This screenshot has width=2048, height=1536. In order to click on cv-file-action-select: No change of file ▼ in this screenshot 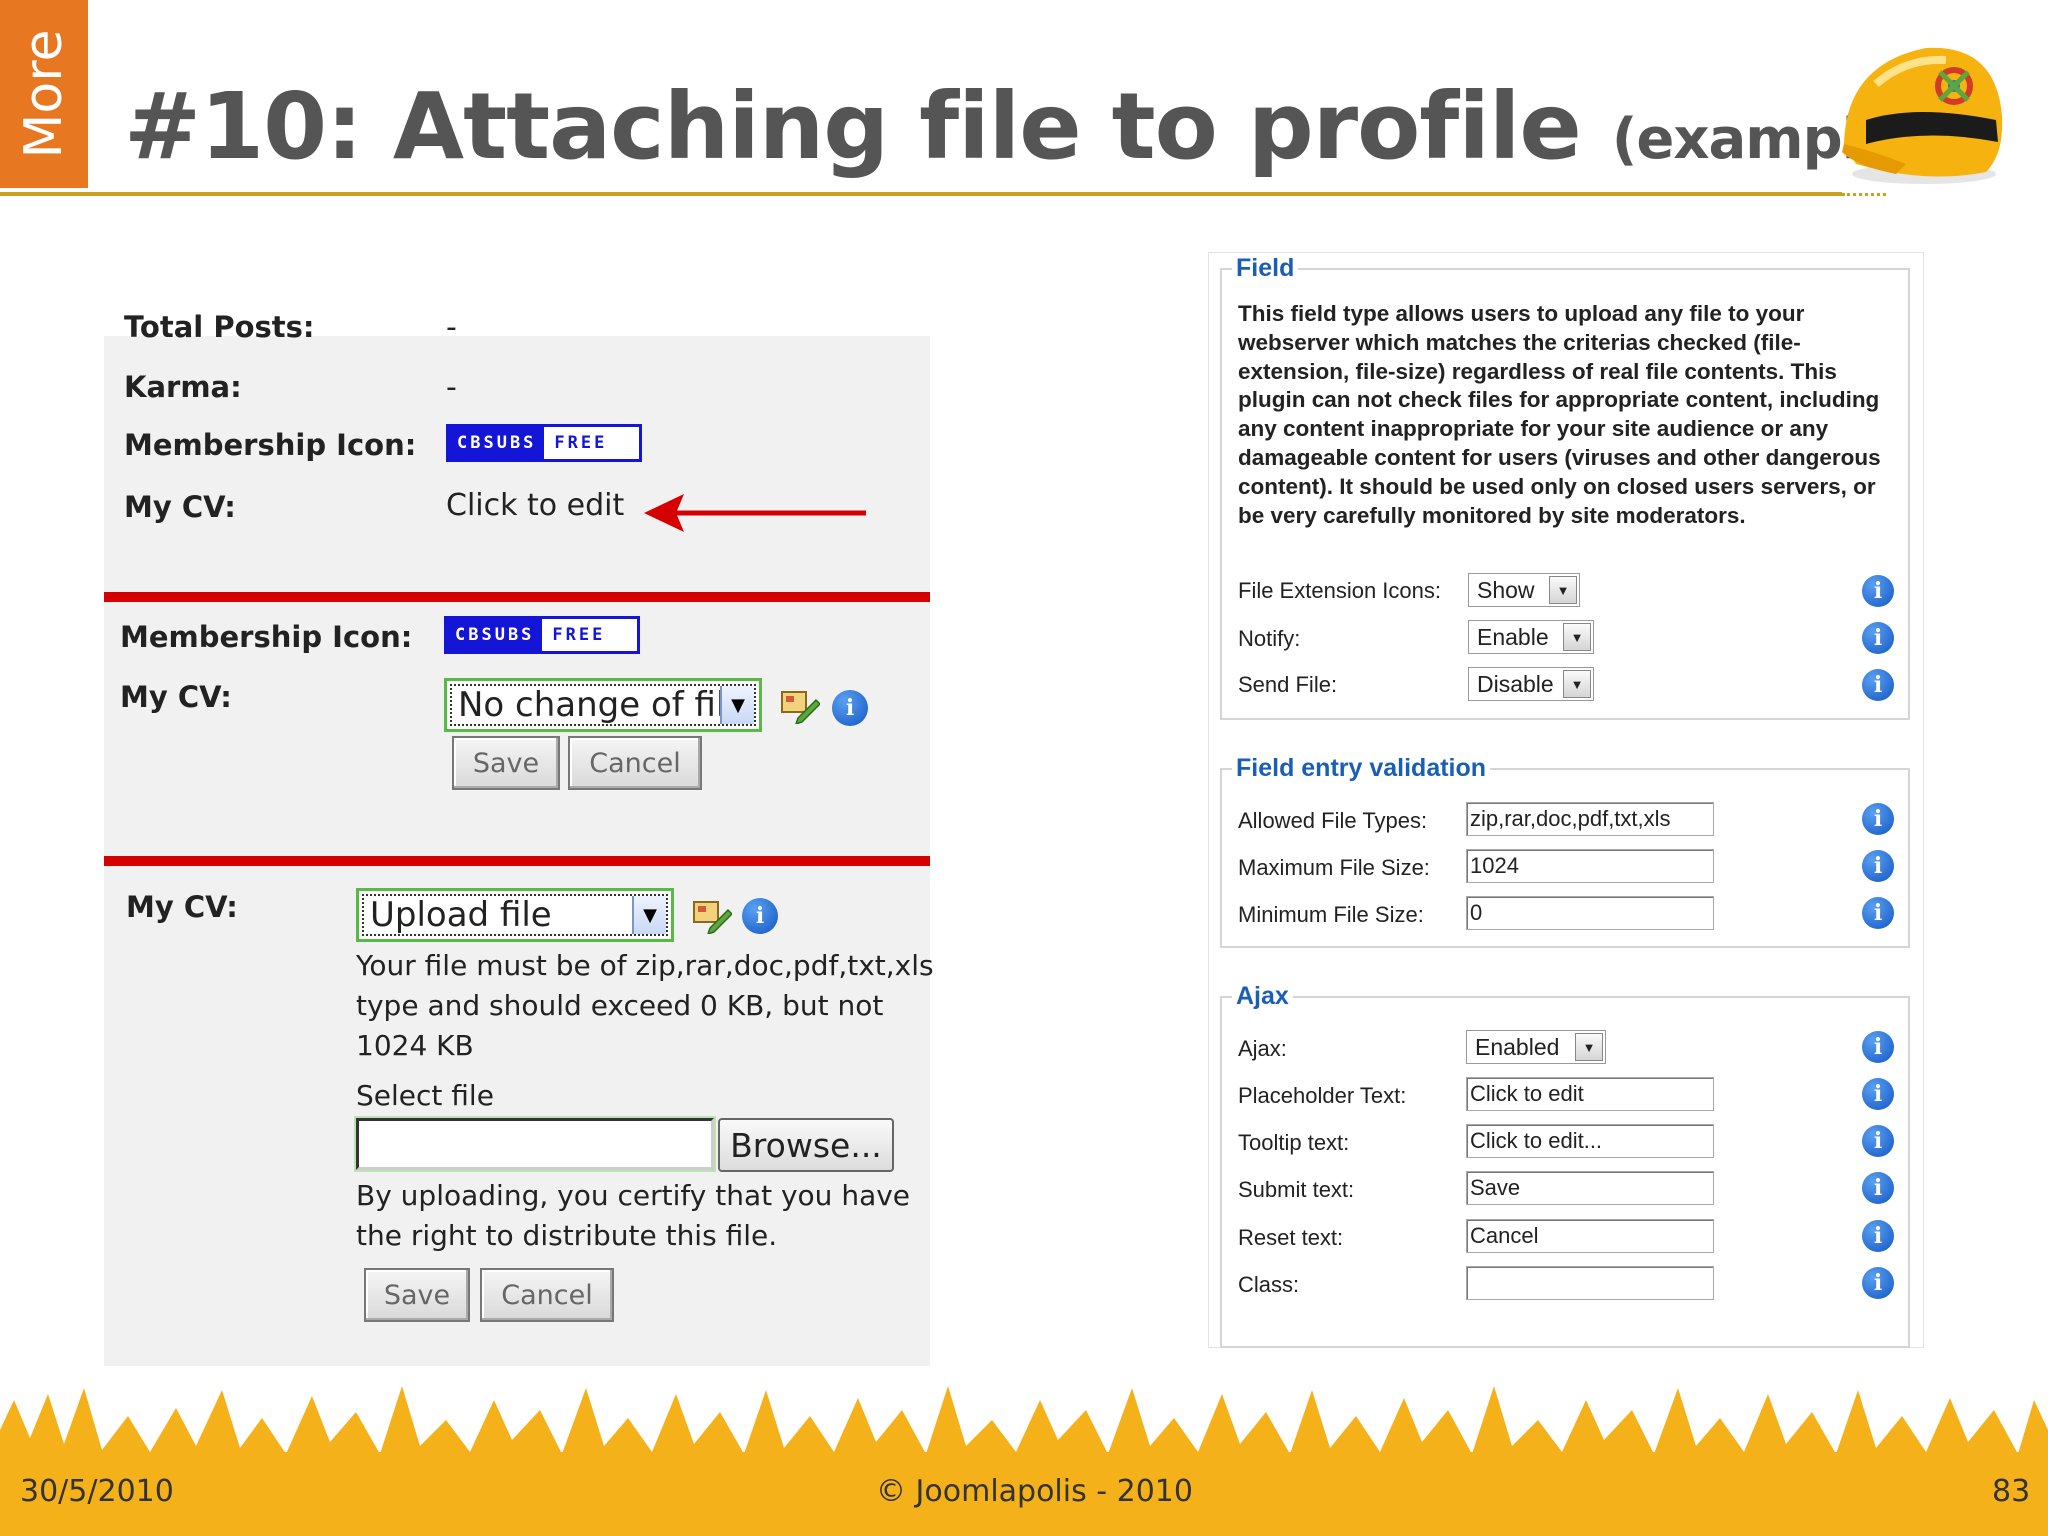, I will do `click(603, 705)`.